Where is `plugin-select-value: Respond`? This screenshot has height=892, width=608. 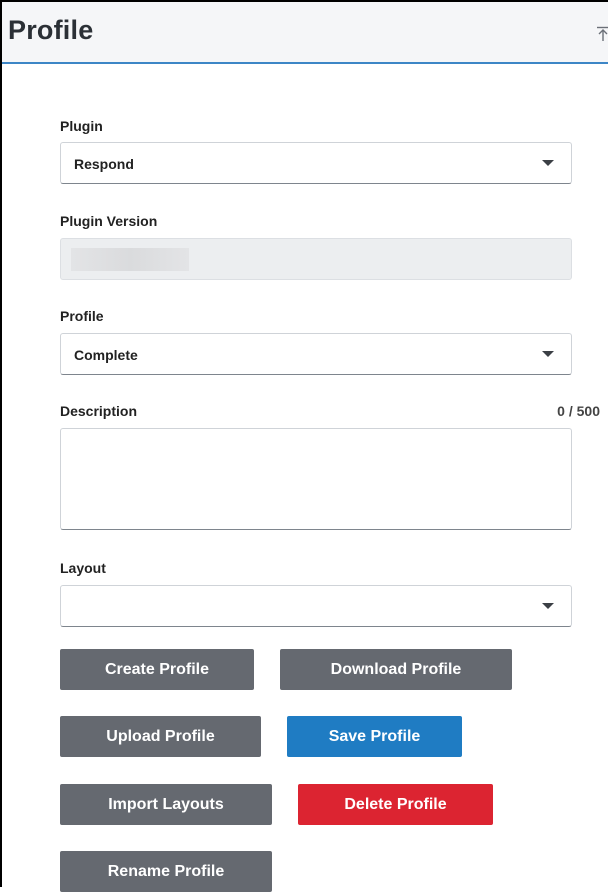 plugin-select-value: Respond is located at coordinates (104, 164).